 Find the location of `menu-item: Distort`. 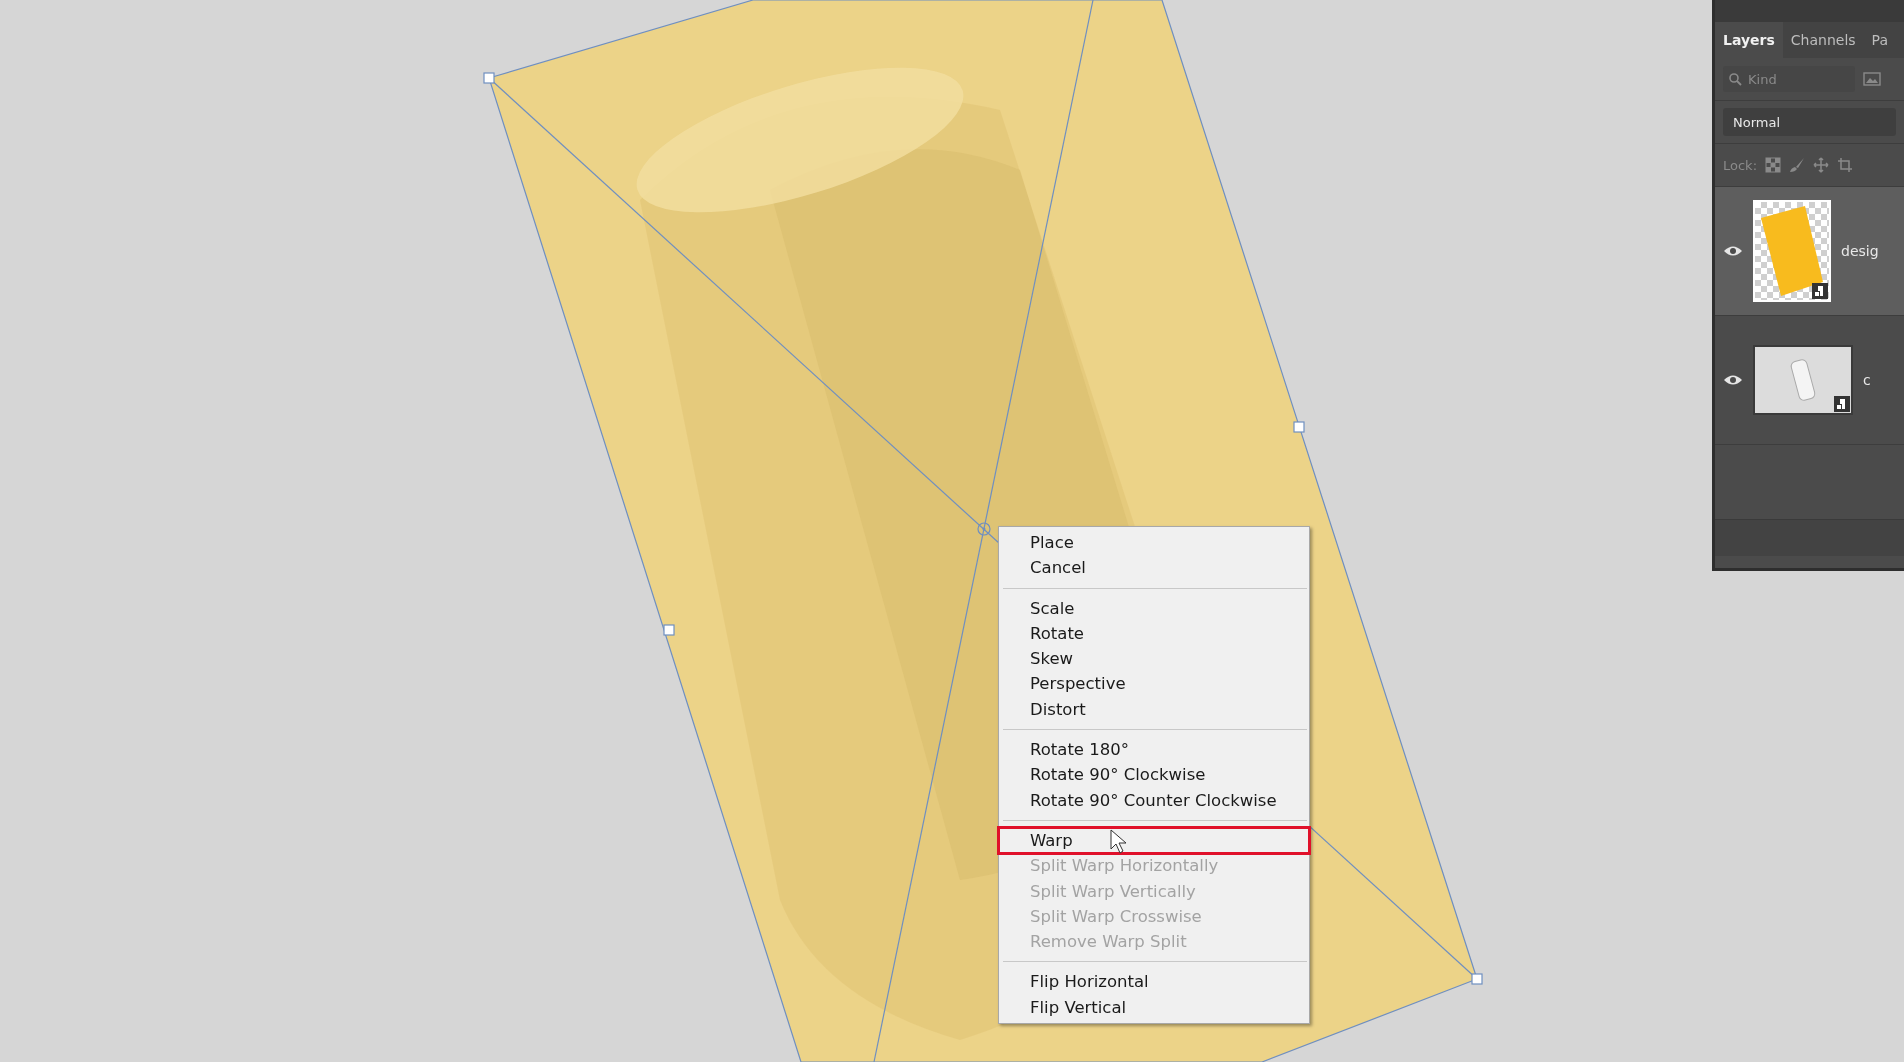

menu-item: Distort is located at coordinates (1154, 709).